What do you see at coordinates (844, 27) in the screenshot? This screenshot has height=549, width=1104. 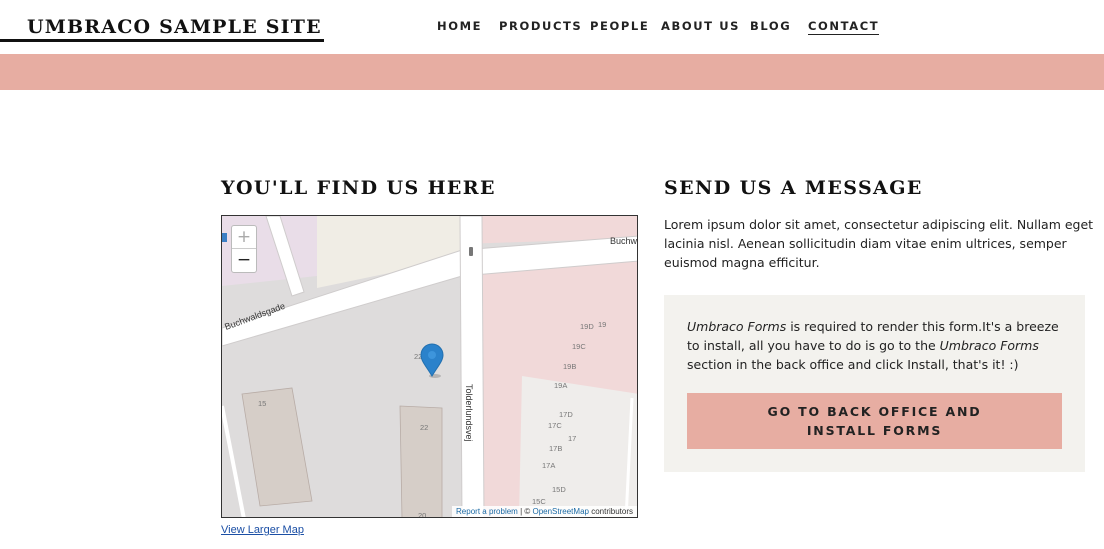 I see `nav-contact: CONTACT` at bounding box center [844, 27].